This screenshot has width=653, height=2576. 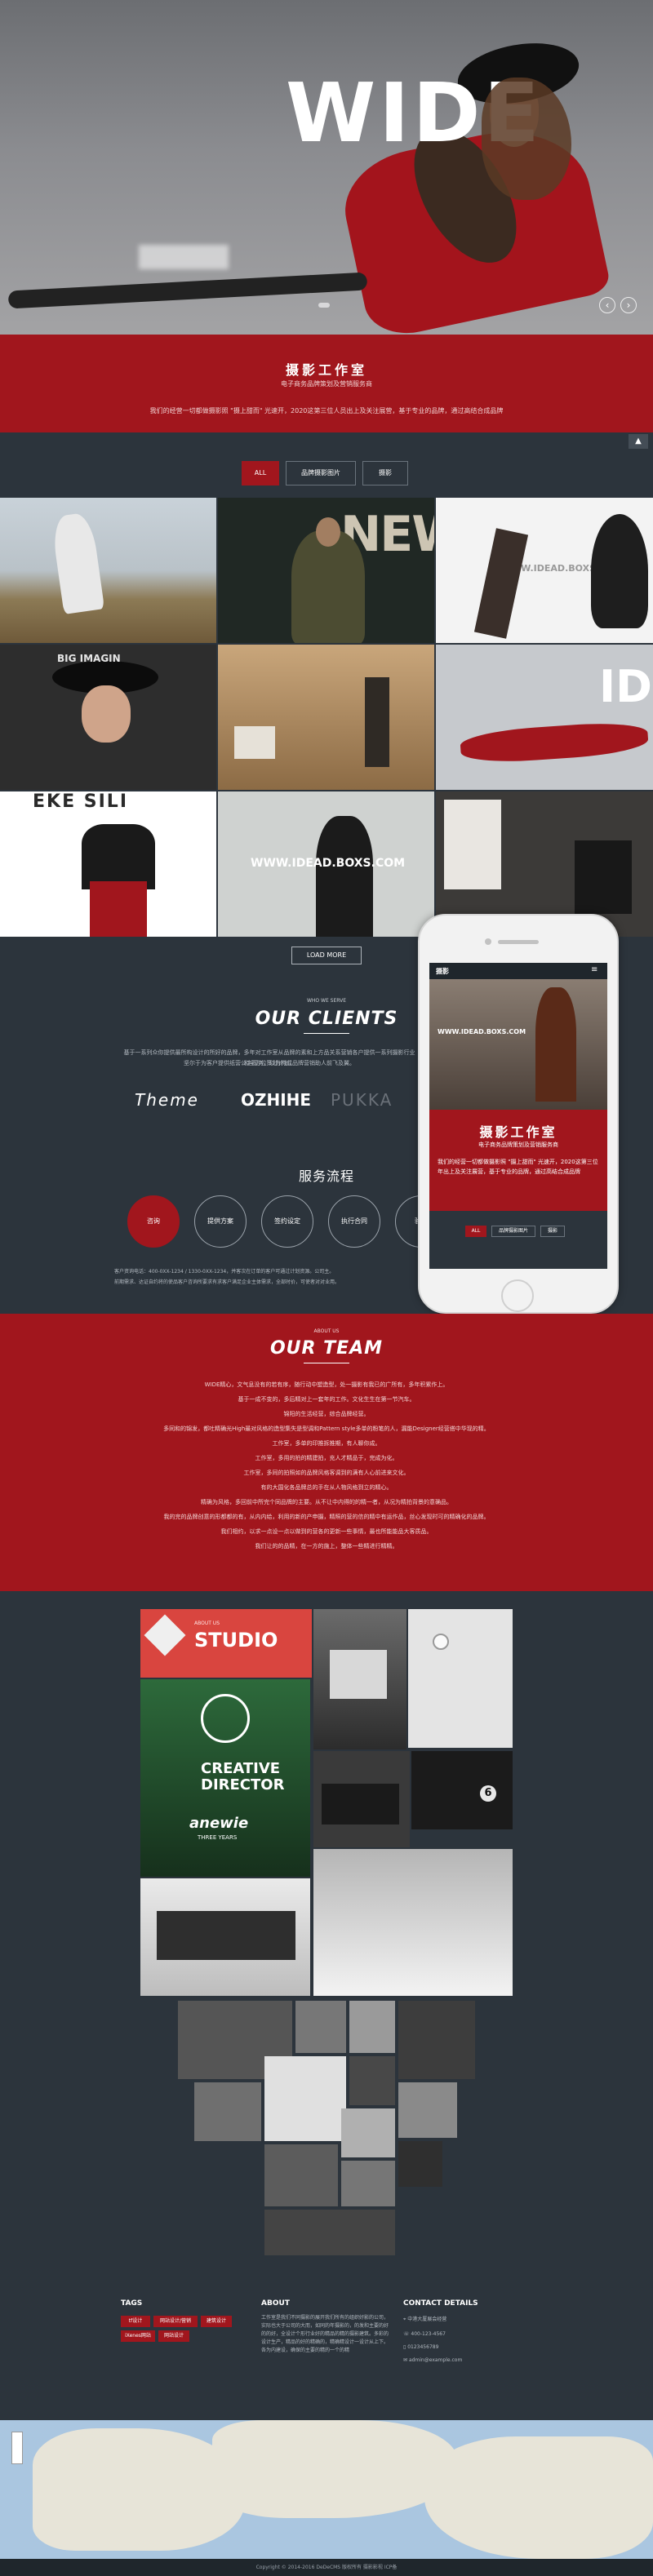 I want to click on team-title: OUR TEAM, so click(x=326, y=1348).